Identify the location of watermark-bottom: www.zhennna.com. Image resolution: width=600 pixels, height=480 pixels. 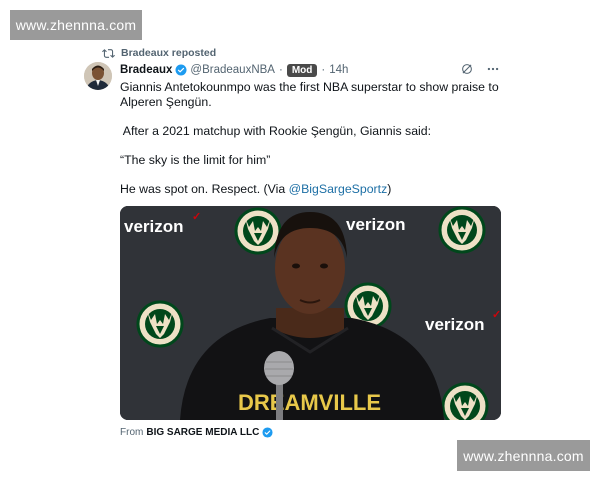
(523, 455).